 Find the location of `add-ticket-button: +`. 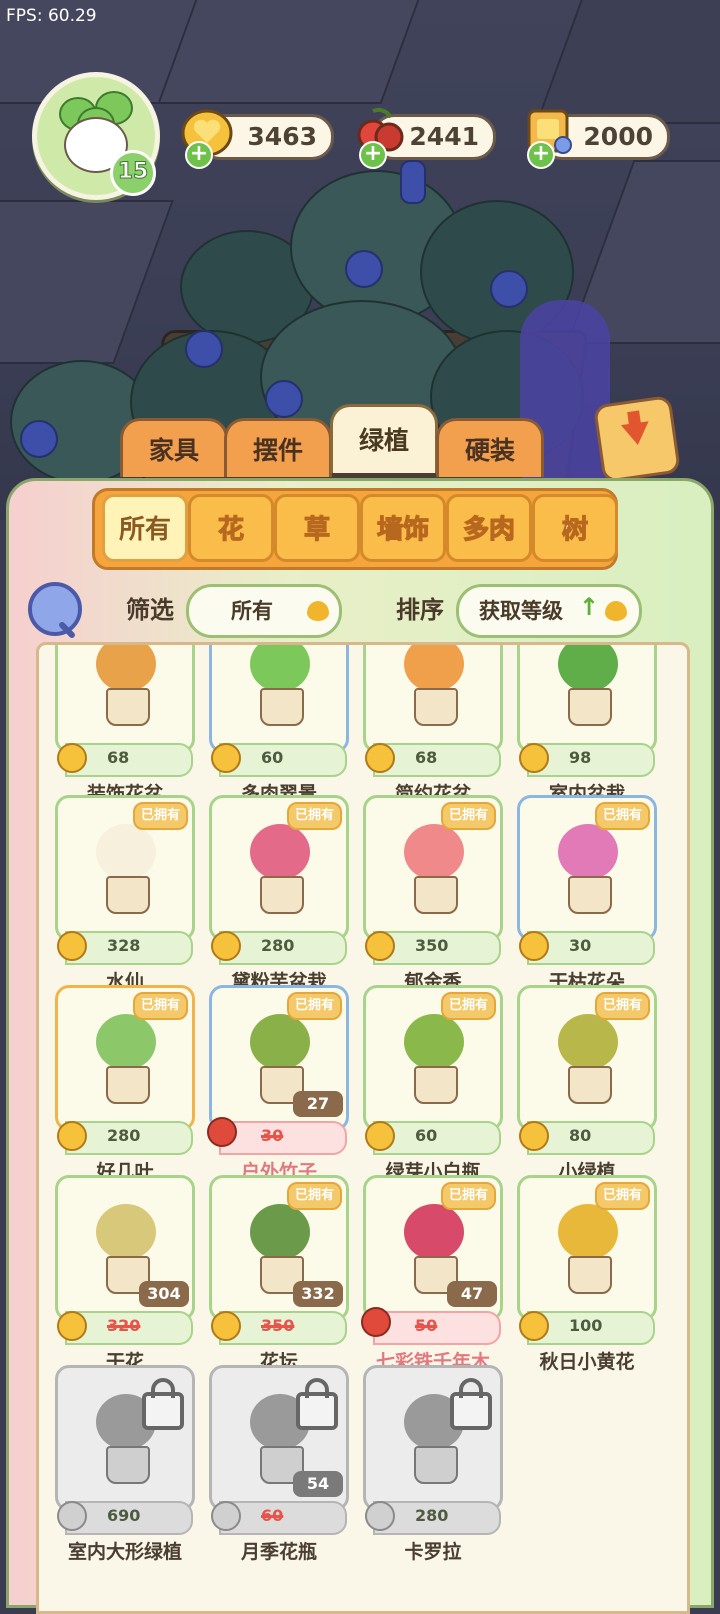

add-ticket-button: + is located at coordinates (541, 155).